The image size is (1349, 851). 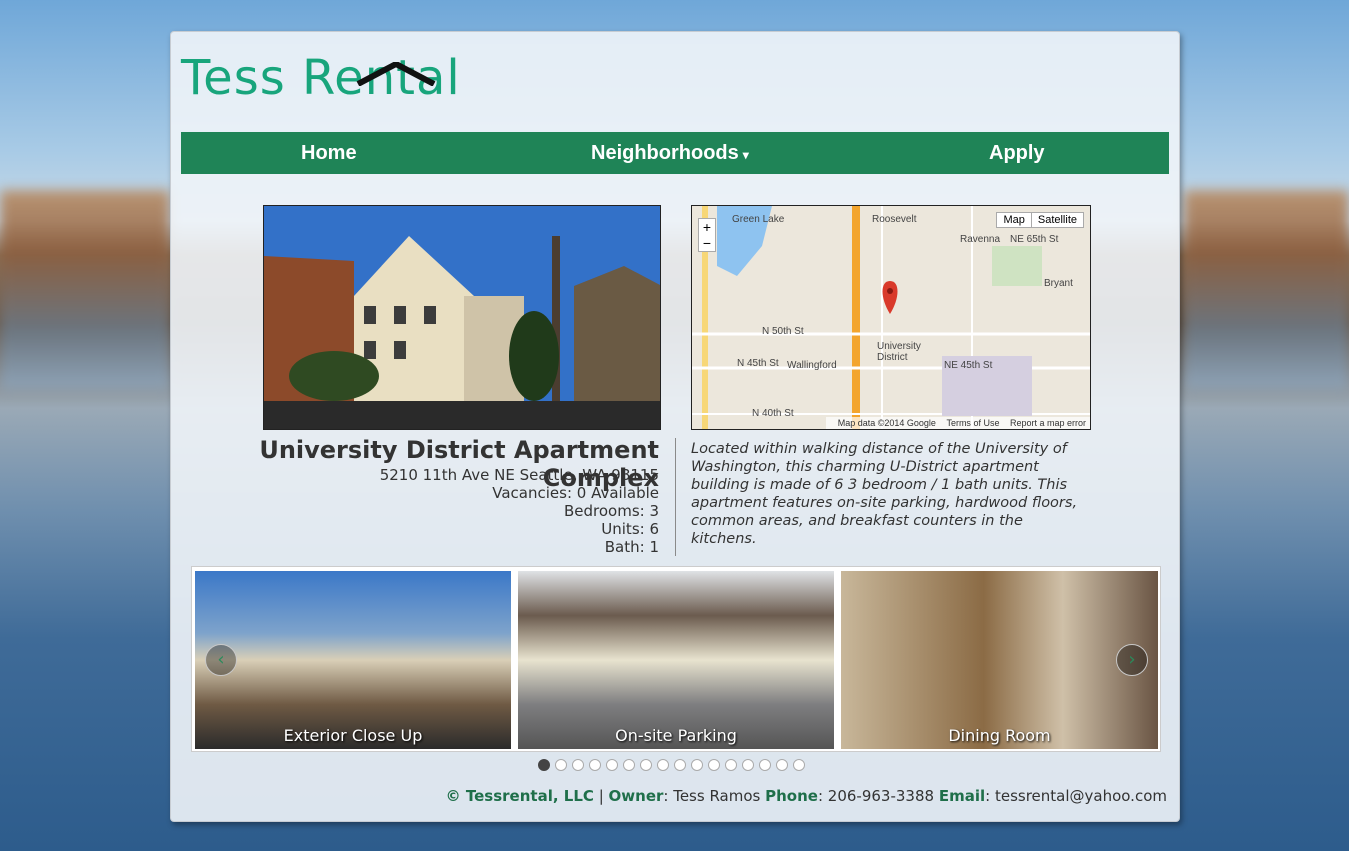 What do you see at coordinates (745, 155) in the screenshot?
I see `caret-down-icon: ▾` at bounding box center [745, 155].